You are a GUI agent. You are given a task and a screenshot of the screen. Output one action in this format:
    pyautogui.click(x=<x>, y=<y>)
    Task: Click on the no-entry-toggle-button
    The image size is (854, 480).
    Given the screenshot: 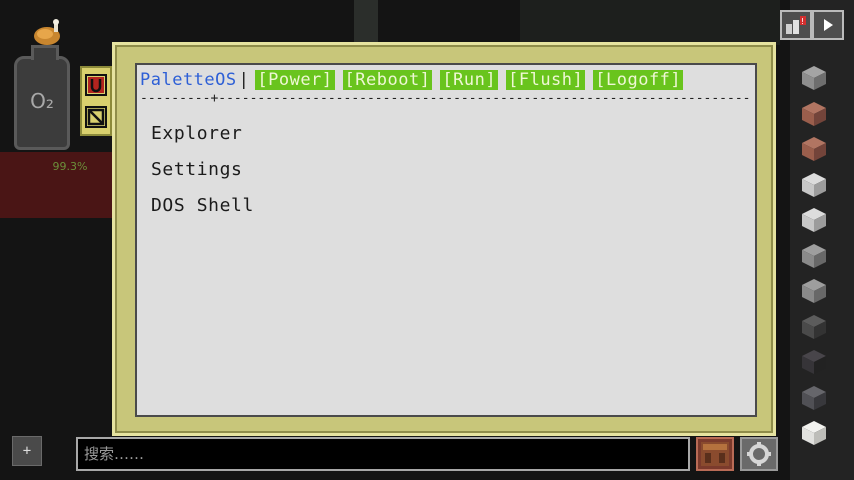 What is the action you would take?
    pyautogui.click(x=96, y=117)
    